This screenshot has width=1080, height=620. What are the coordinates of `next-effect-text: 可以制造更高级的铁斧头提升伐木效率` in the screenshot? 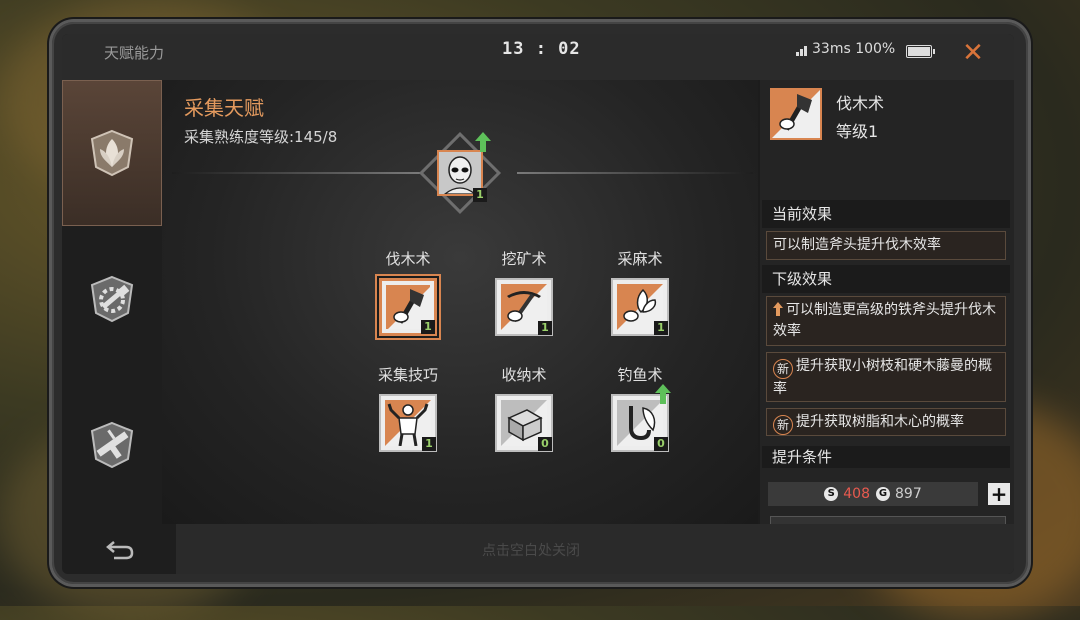 It's located at (884, 320).